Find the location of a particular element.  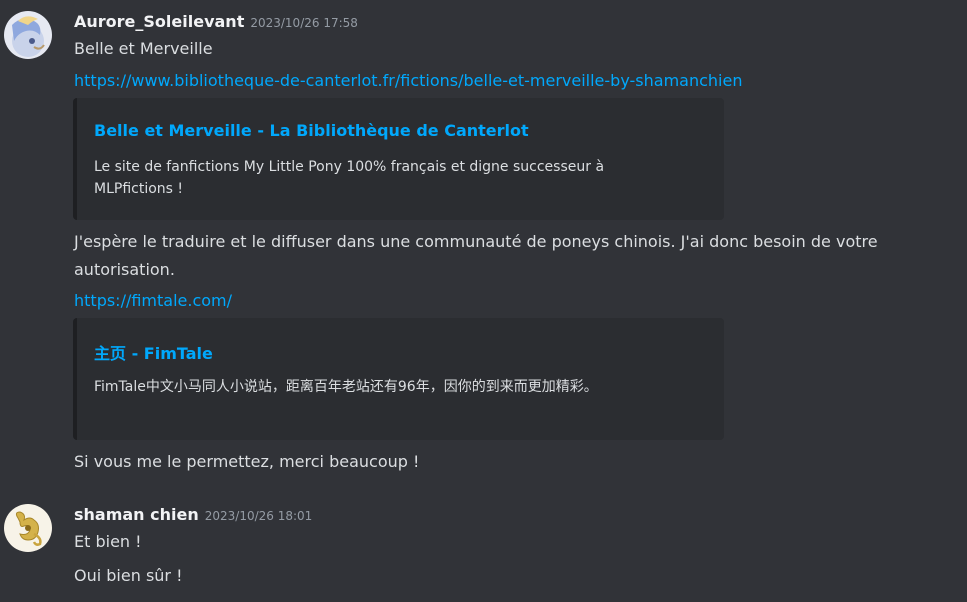

timestamp: 2023/10/26 17:58 is located at coordinates (304, 23).